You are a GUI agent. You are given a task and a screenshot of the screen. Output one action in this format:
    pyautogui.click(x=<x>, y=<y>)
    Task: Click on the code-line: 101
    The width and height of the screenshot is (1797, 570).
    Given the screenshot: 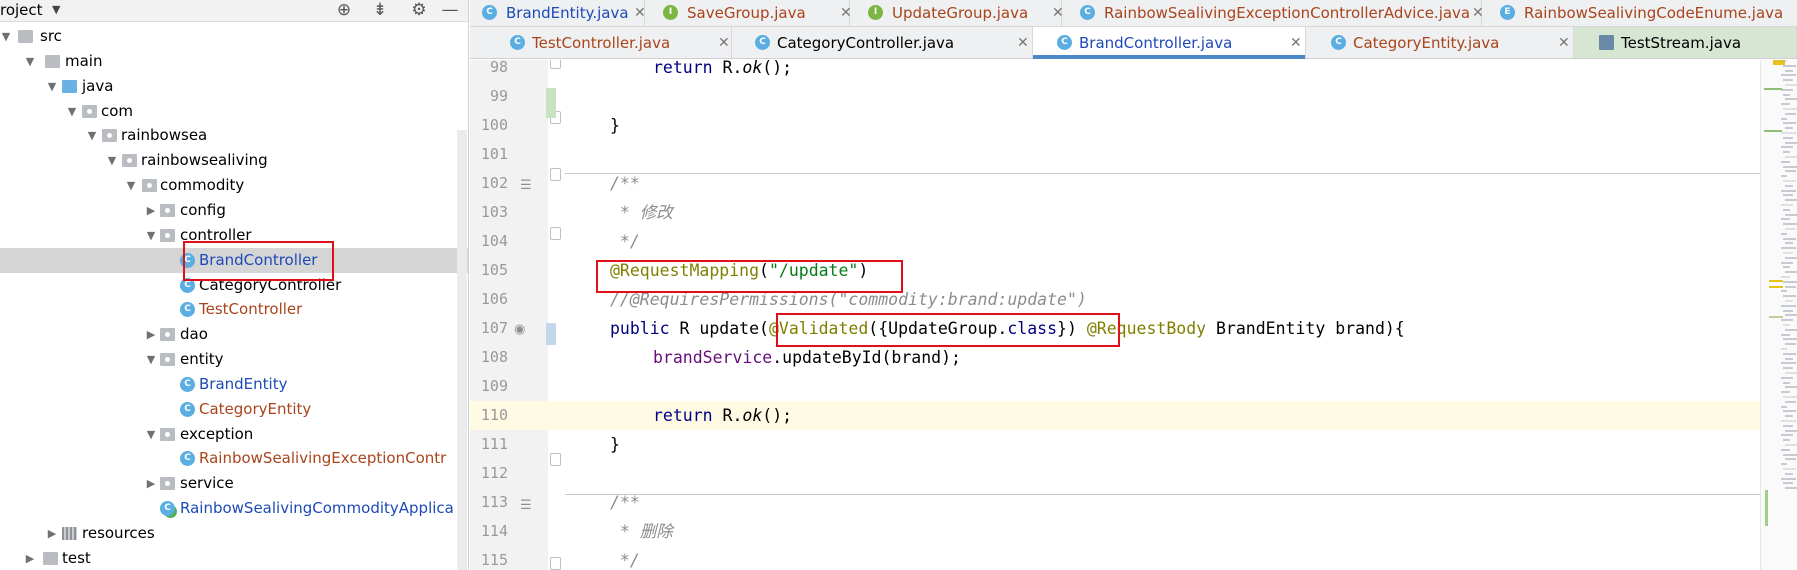 What is the action you would take?
    pyautogui.click(x=1115, y=154)
    